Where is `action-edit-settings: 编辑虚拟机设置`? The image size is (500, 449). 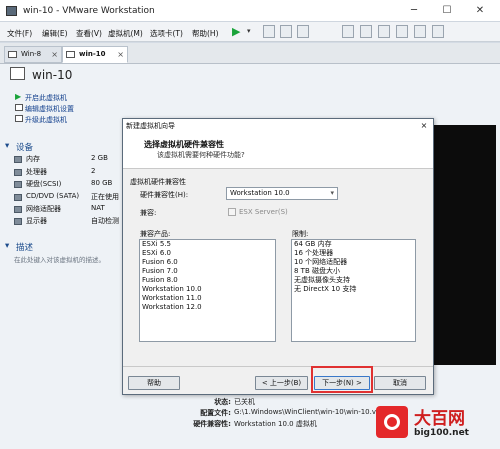
action-edit-settings: 编辑虚拟机设置 is located at coordinates (49, 109).